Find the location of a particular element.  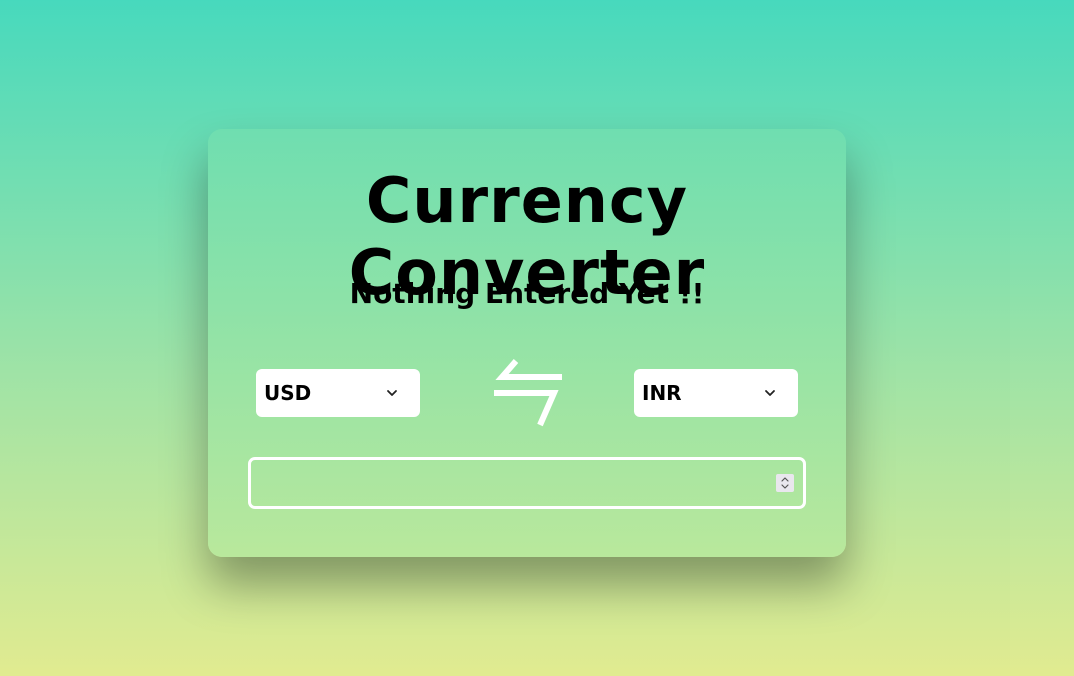

swap-currencies-button is located at coordinates (528, 394).